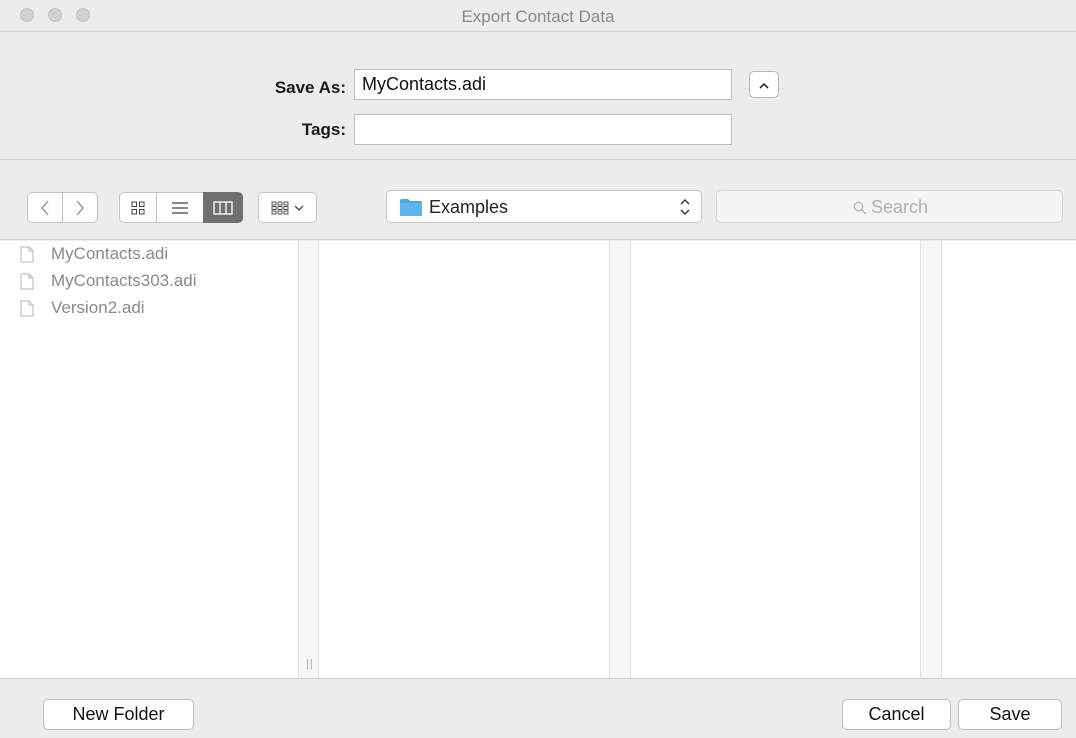 The width and height of the screenshot is (1076, 738). What do you see at coordinates (896, 714) in the screenshot?
I see `cancel-button: Cancel` at bounding box center [896, 714].